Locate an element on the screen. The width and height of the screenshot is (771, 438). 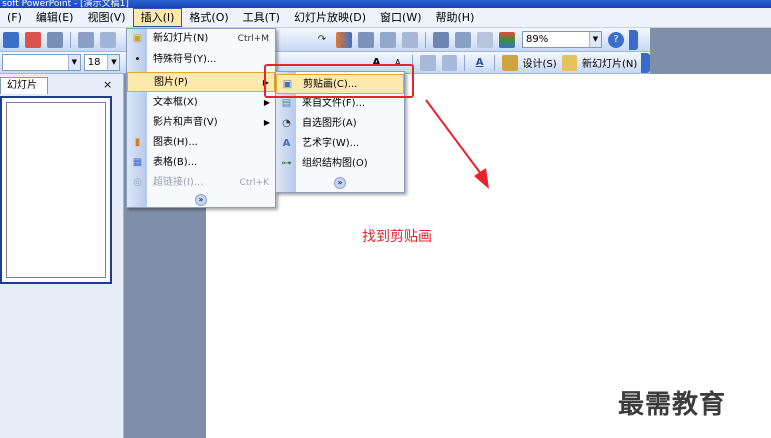
annotation-text: 找到剪贴画 is located at coordinates (397, 237).